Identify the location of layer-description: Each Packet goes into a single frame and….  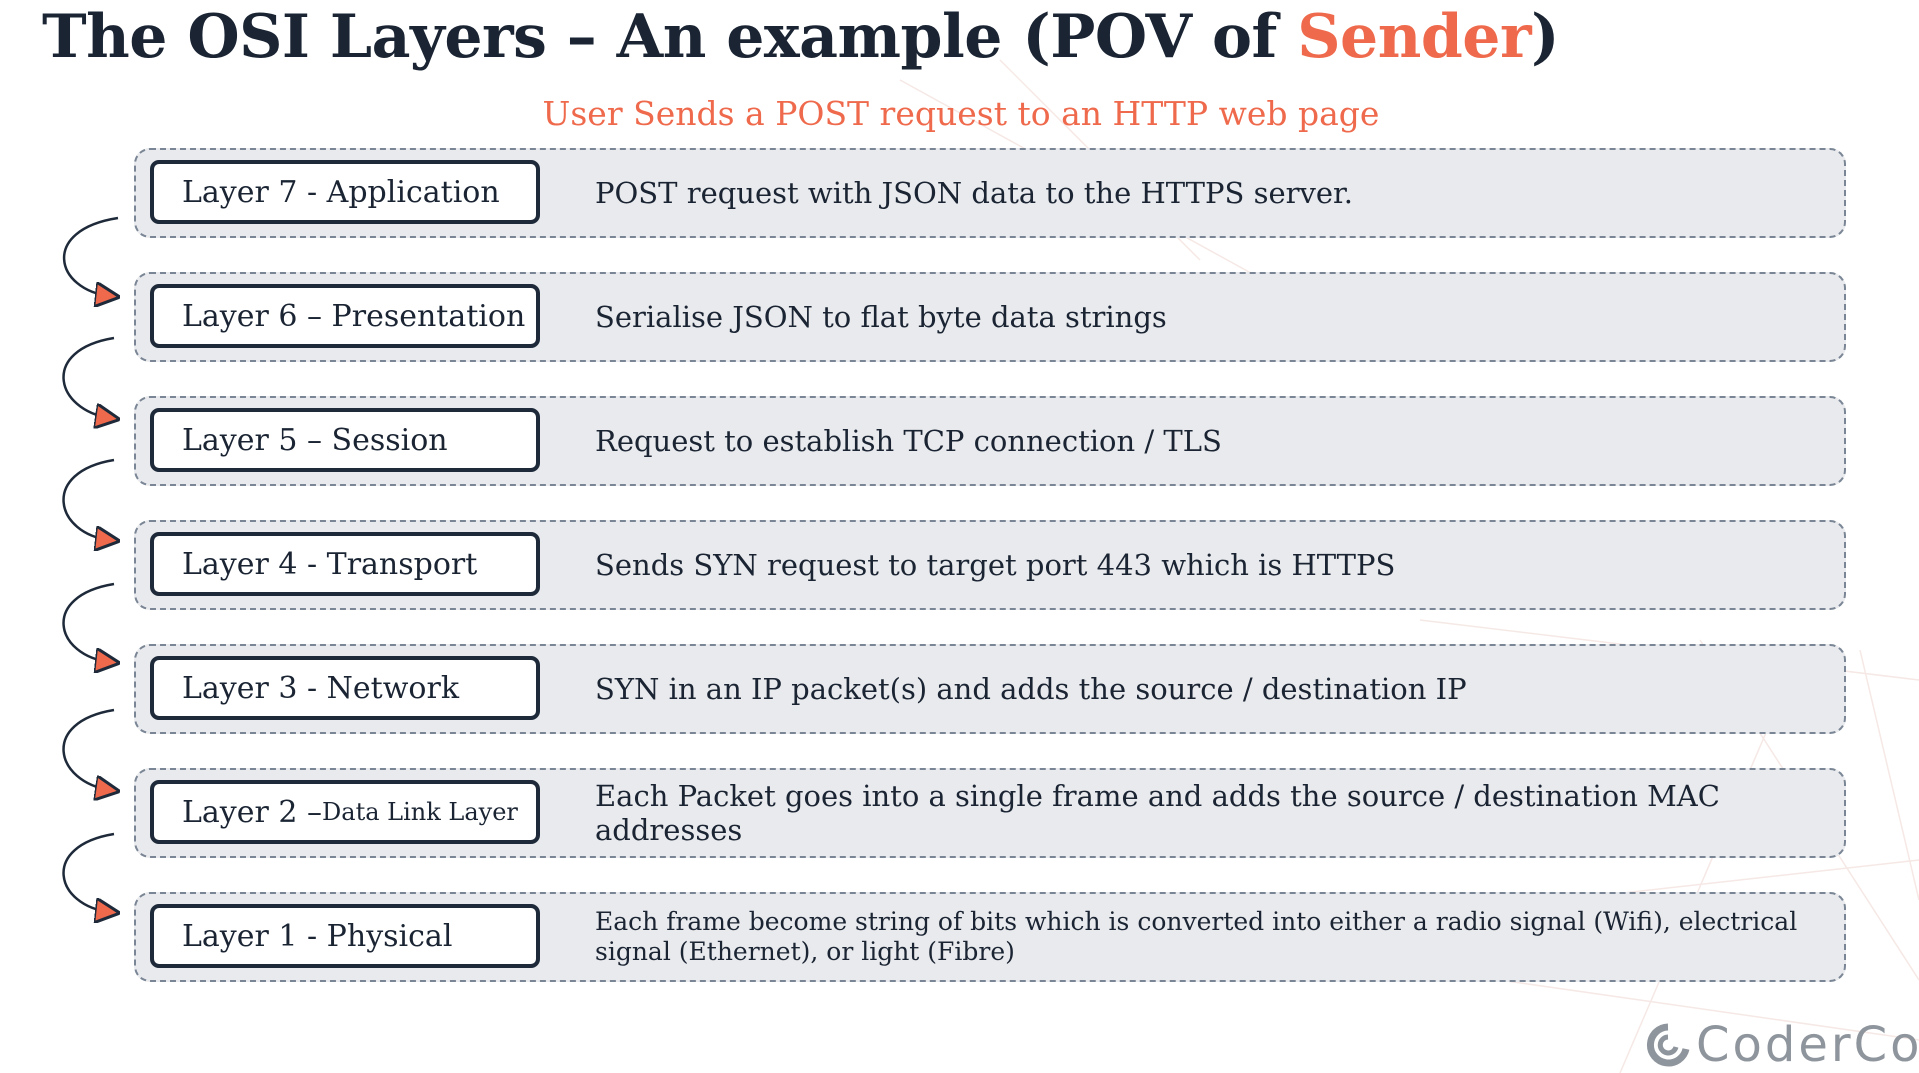
(1157, 813).